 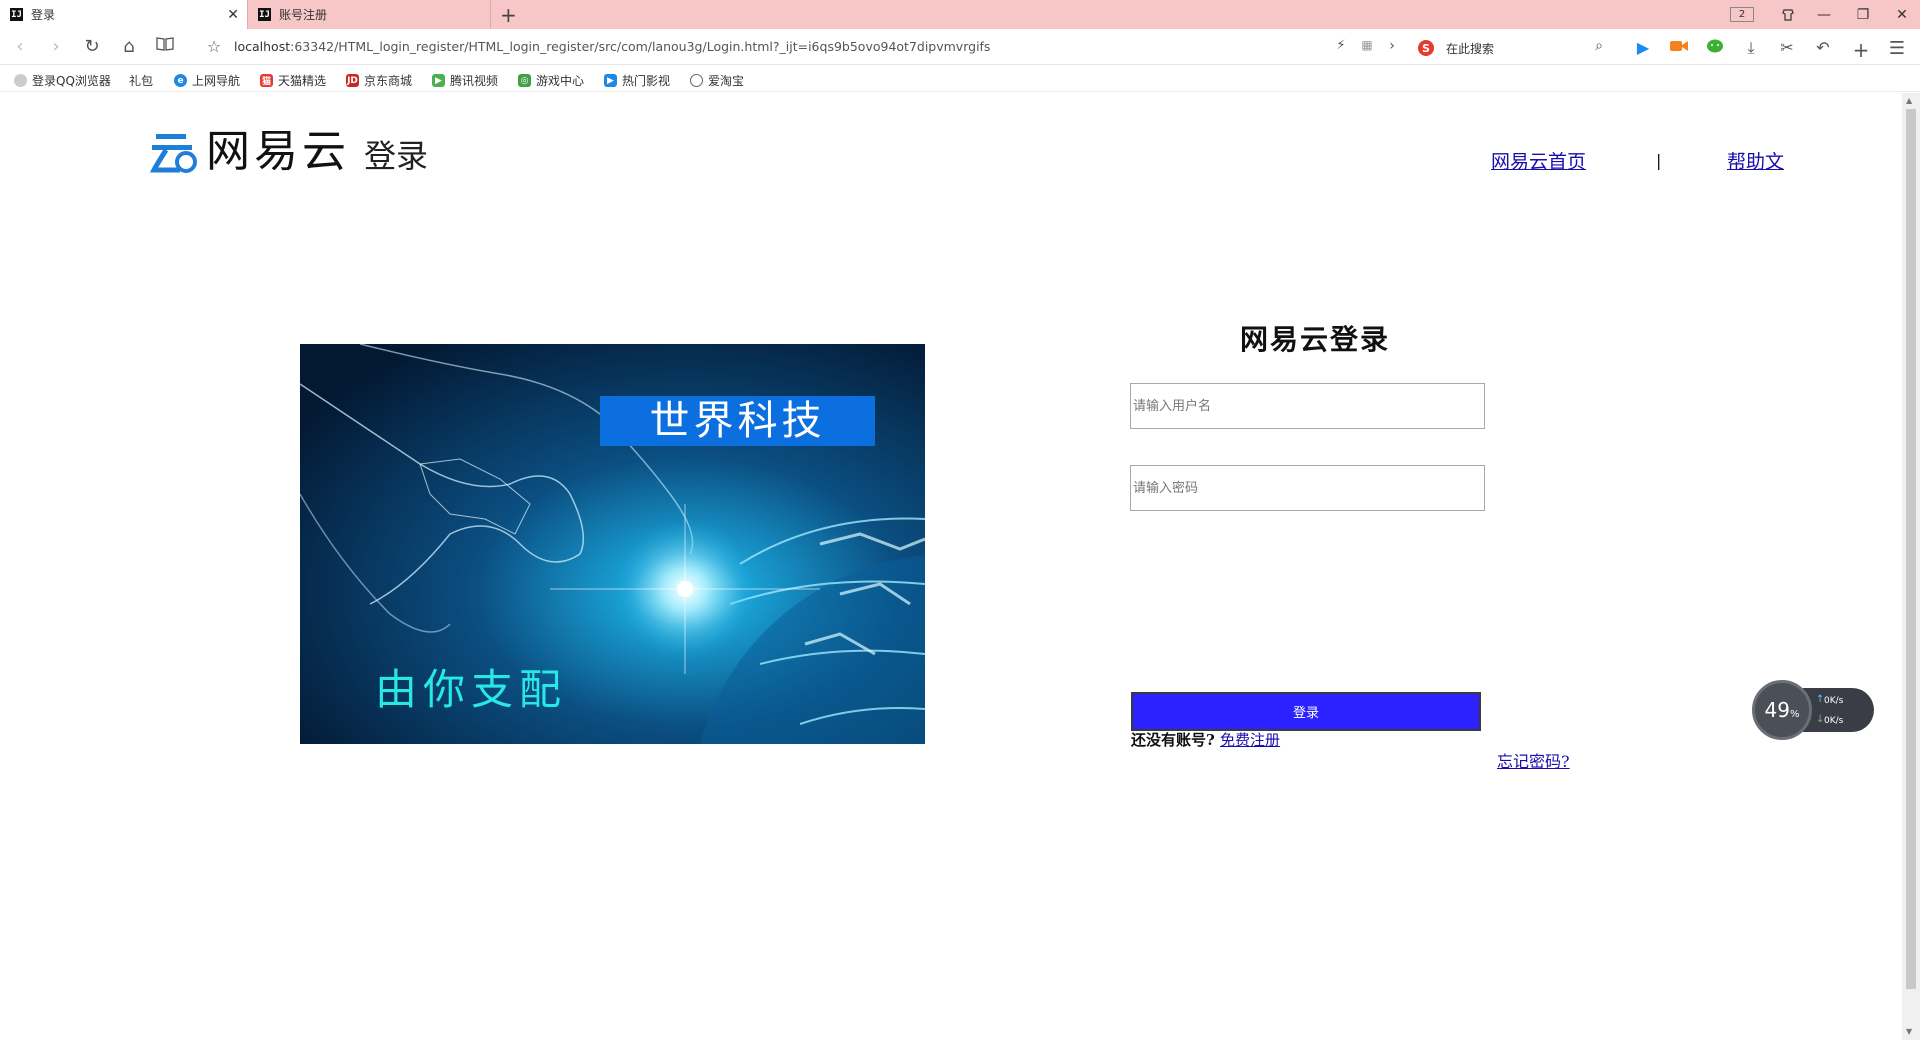 What do you see at coordinates (1546, 162) in the screenshot?
I see `home-link: 网易云首页` at bounding box center [1546, 162].